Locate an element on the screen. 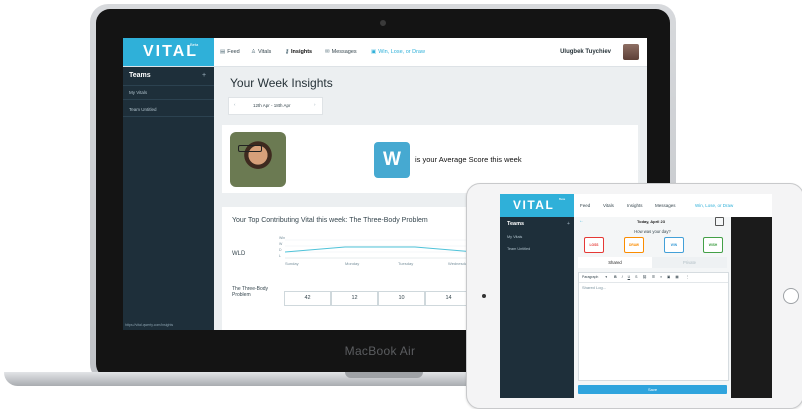 The width and height of the screenshot is (802, 409). draw-button: DRAW is located at coordinates (634, 245).